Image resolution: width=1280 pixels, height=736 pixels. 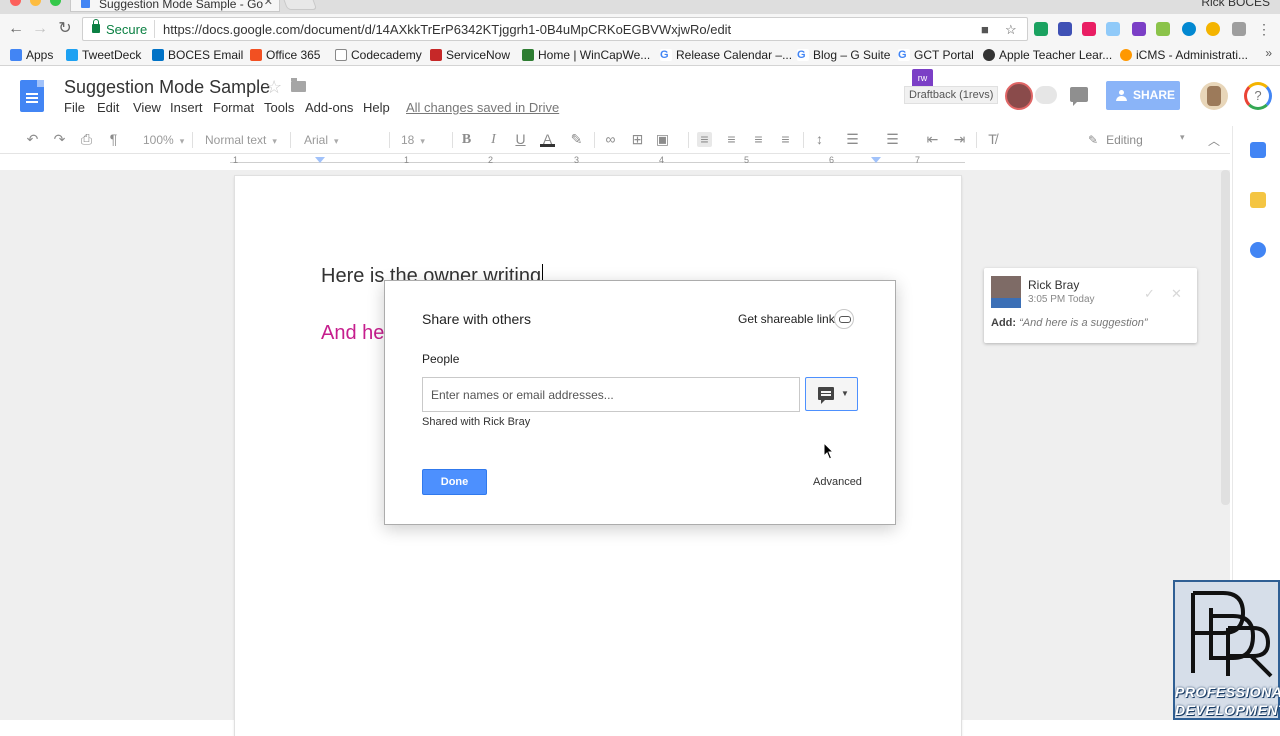 What do you see at coordinates (611, 394) in the screenshot?
I see `people-input` at bounding box center [611, 394].